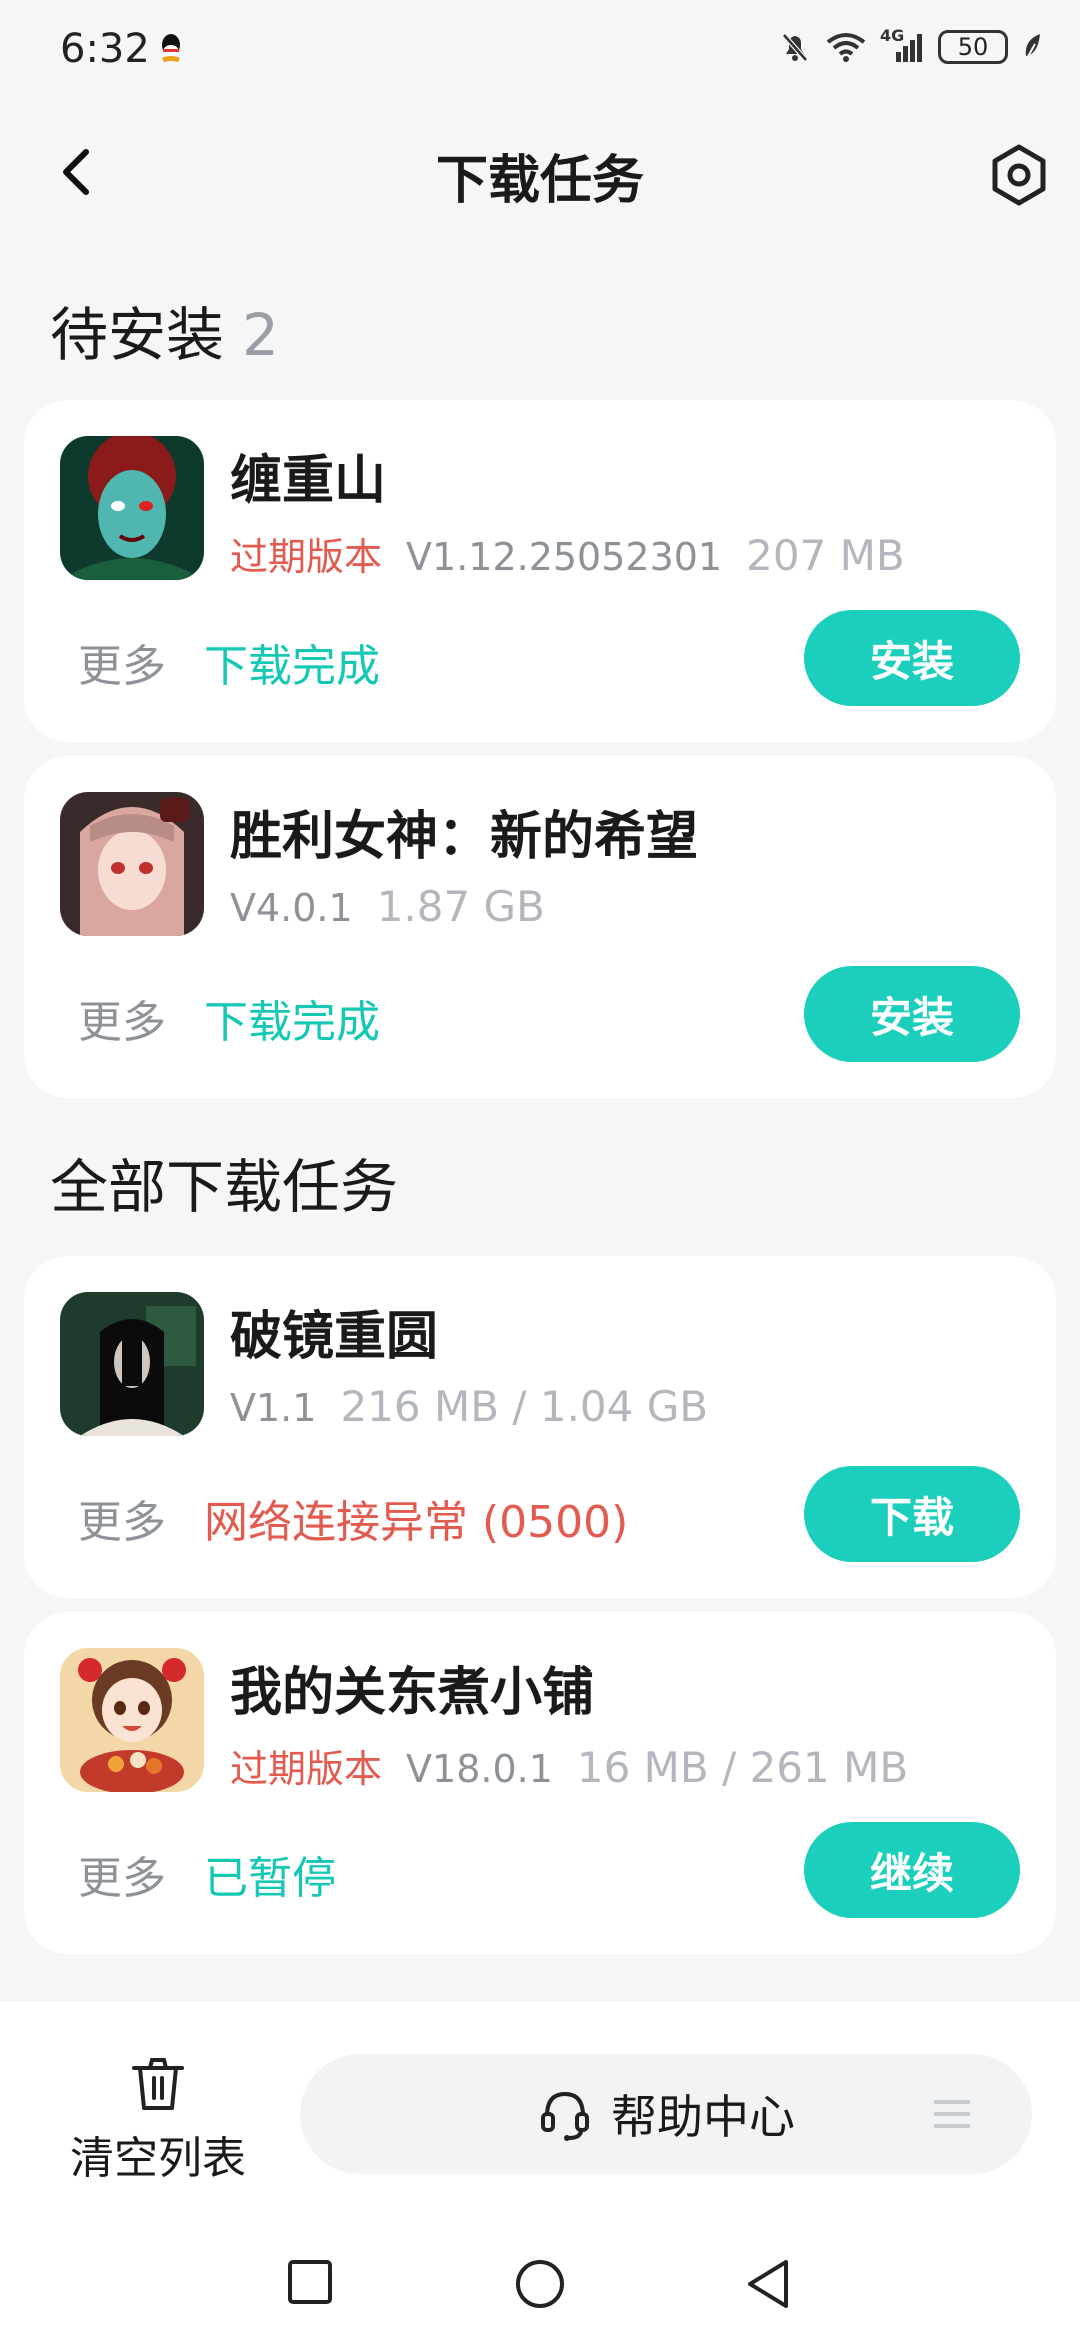  What do you see at coordinates (952, 2114) in the screenshot?
I see `menu-icon` at bounding box center [952, 2114].